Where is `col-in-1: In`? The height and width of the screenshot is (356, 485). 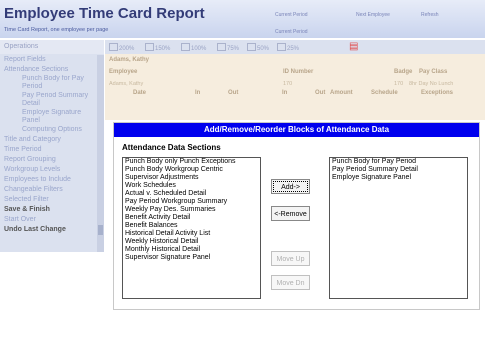 col-in-1: In is located at coordinates (198, 93).